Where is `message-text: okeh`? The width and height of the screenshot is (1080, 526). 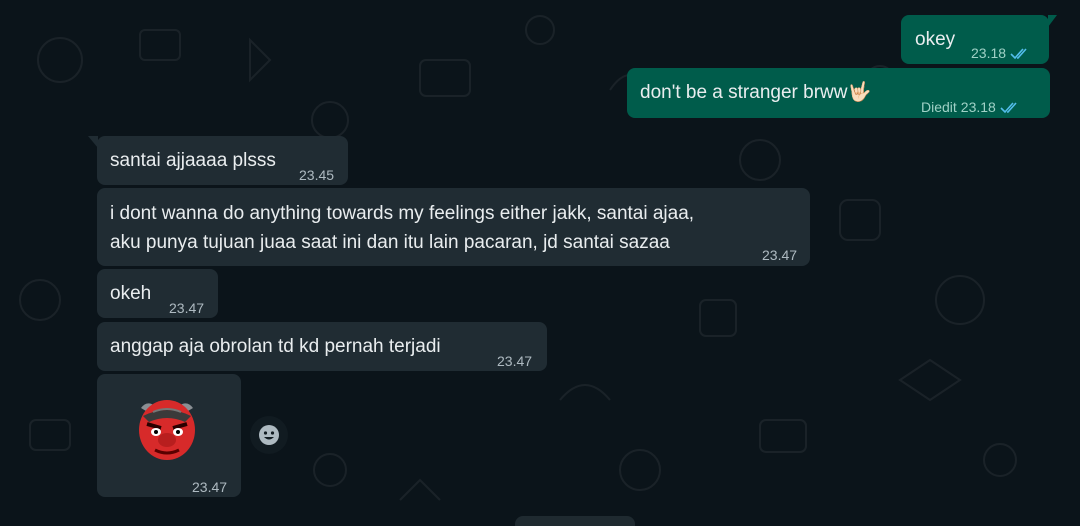 message-text: okeh is located at coordinates (131, 293).